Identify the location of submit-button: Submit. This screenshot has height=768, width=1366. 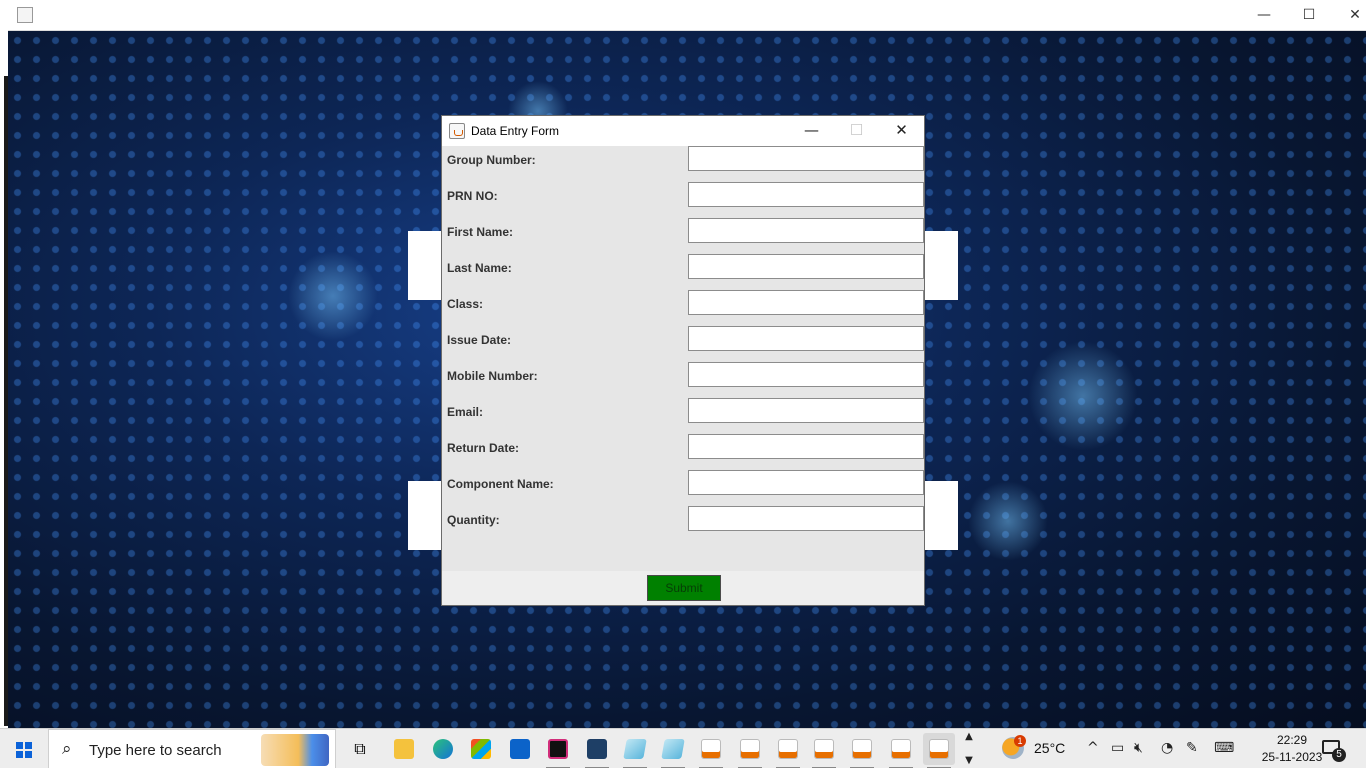
(684, 588).